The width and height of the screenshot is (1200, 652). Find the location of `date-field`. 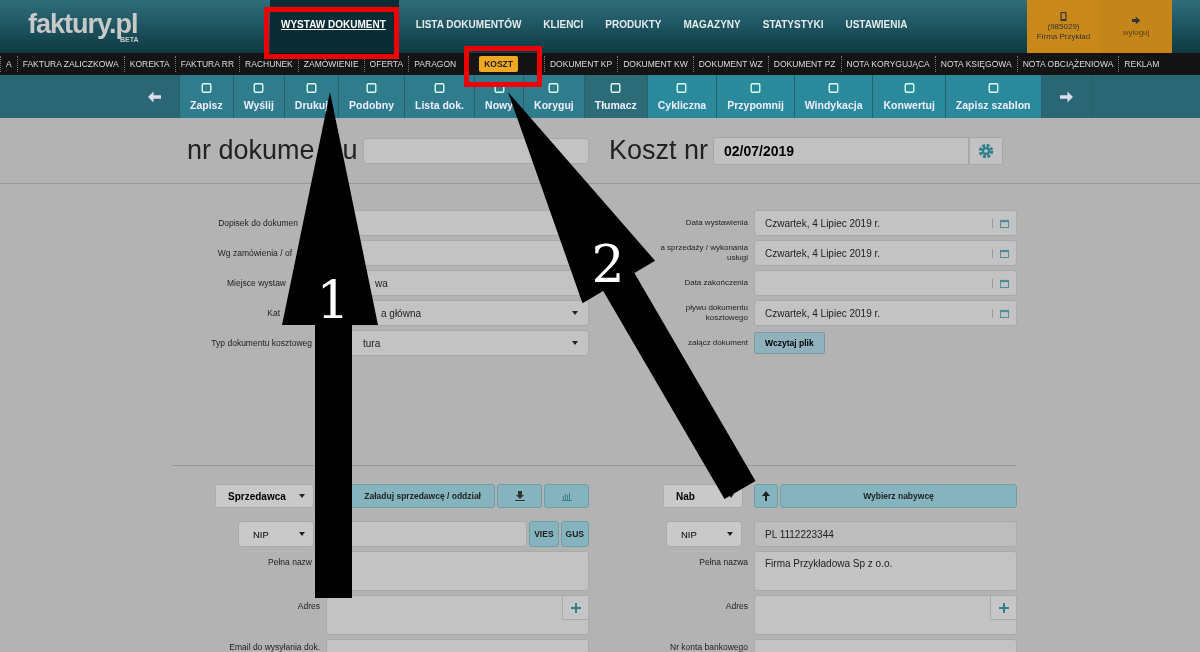

date-field is located at coordinates (885, 283).